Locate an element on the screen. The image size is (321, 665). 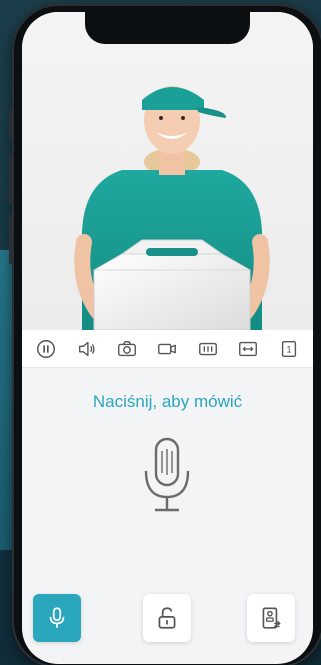
snapshot-button is located at coordinates (127, 349).